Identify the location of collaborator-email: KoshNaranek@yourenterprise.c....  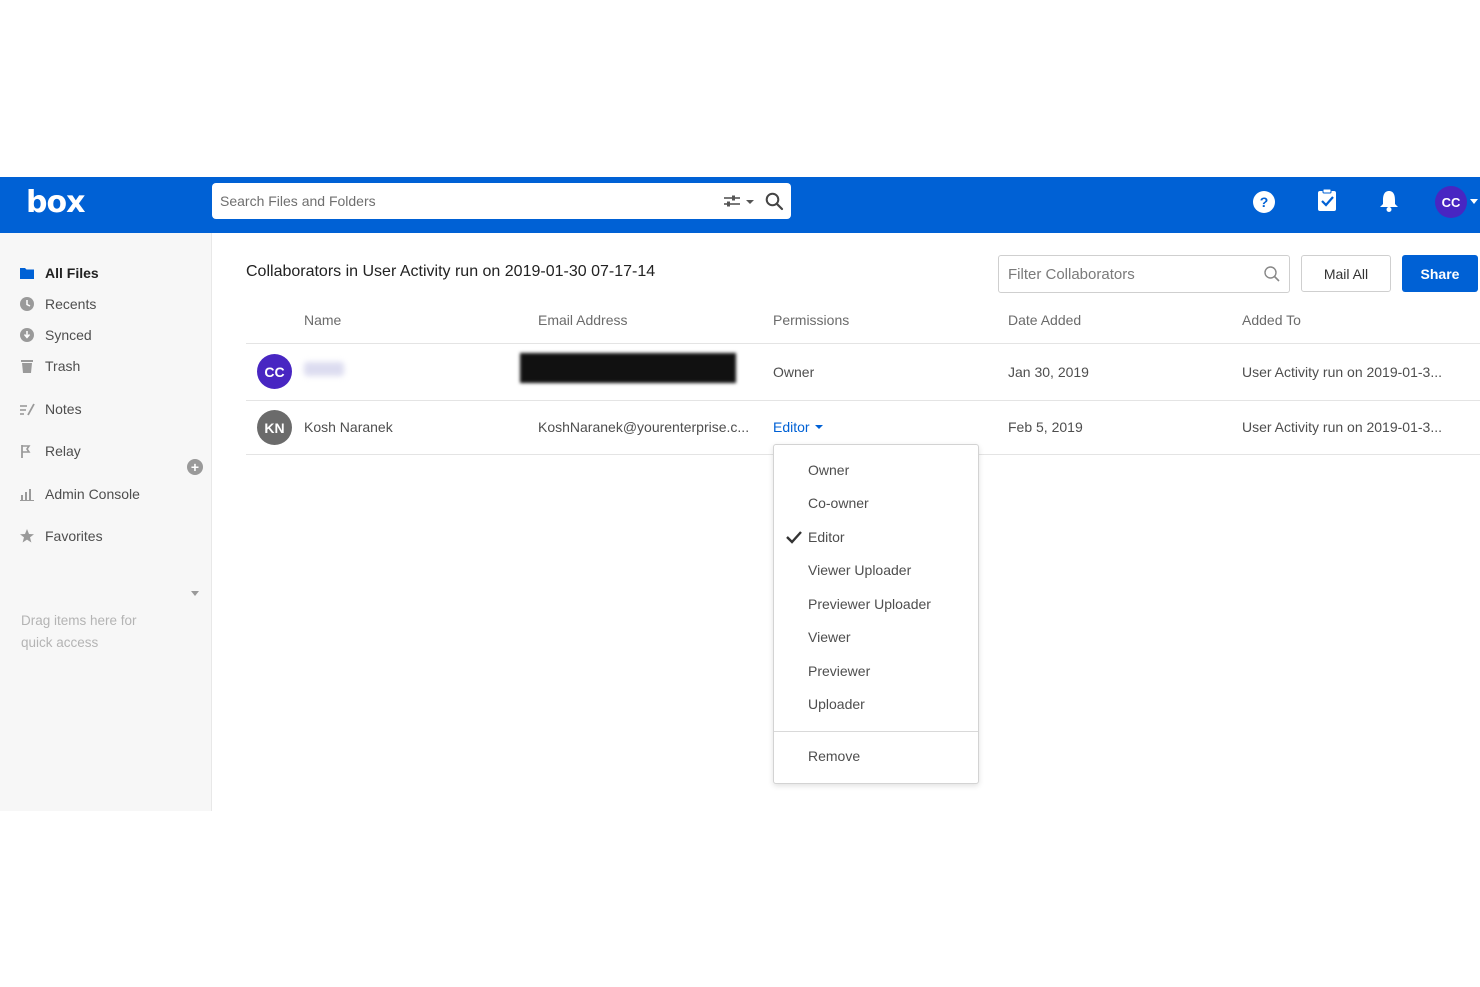
(644, 427).